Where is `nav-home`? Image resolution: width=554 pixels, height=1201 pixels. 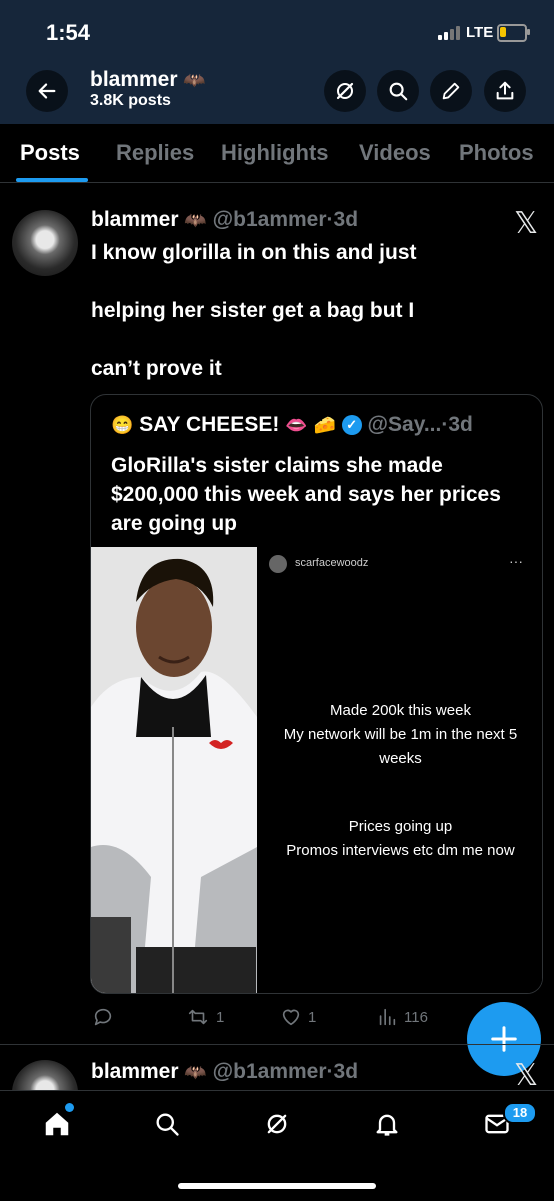 nav-home is located at coordinates (58, 1121).